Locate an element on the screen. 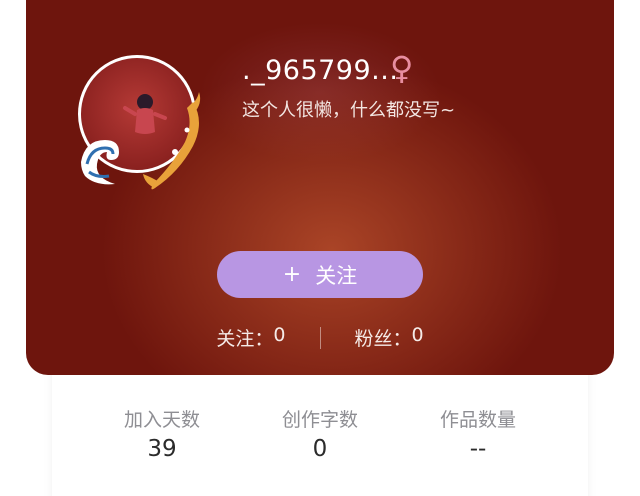 Image resolution: width=640 pixels, height=496 pixels. stat-label: 作品数量 is located at coordinates (477, 420).